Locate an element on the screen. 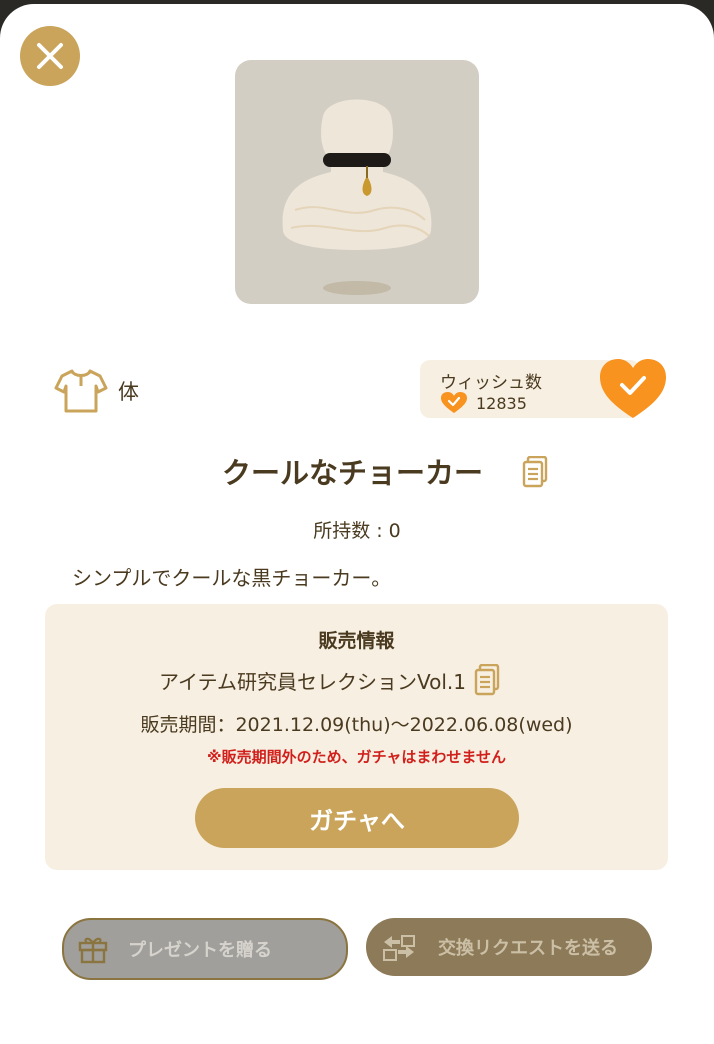  choker-item-image is located at coordinates (357, 197).